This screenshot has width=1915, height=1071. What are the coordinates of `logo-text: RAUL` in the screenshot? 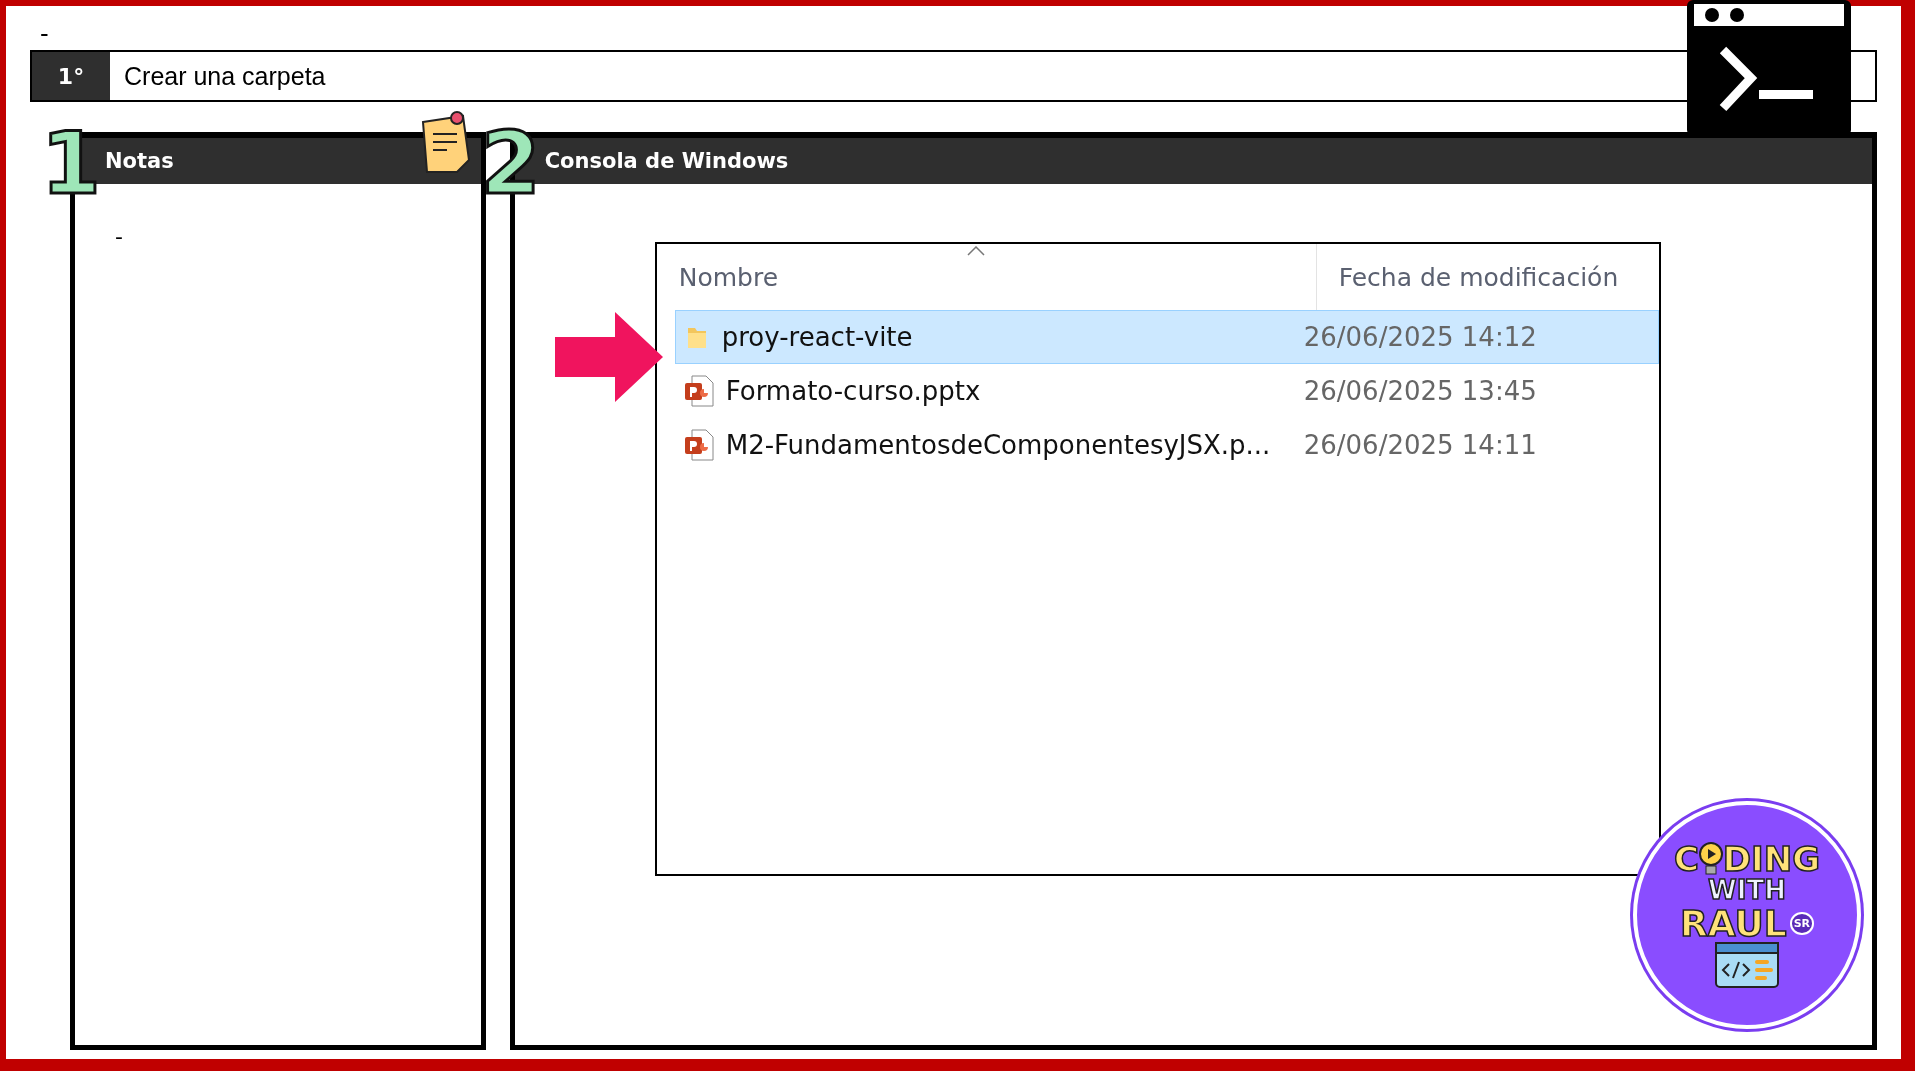 It's located at (1733, 923).